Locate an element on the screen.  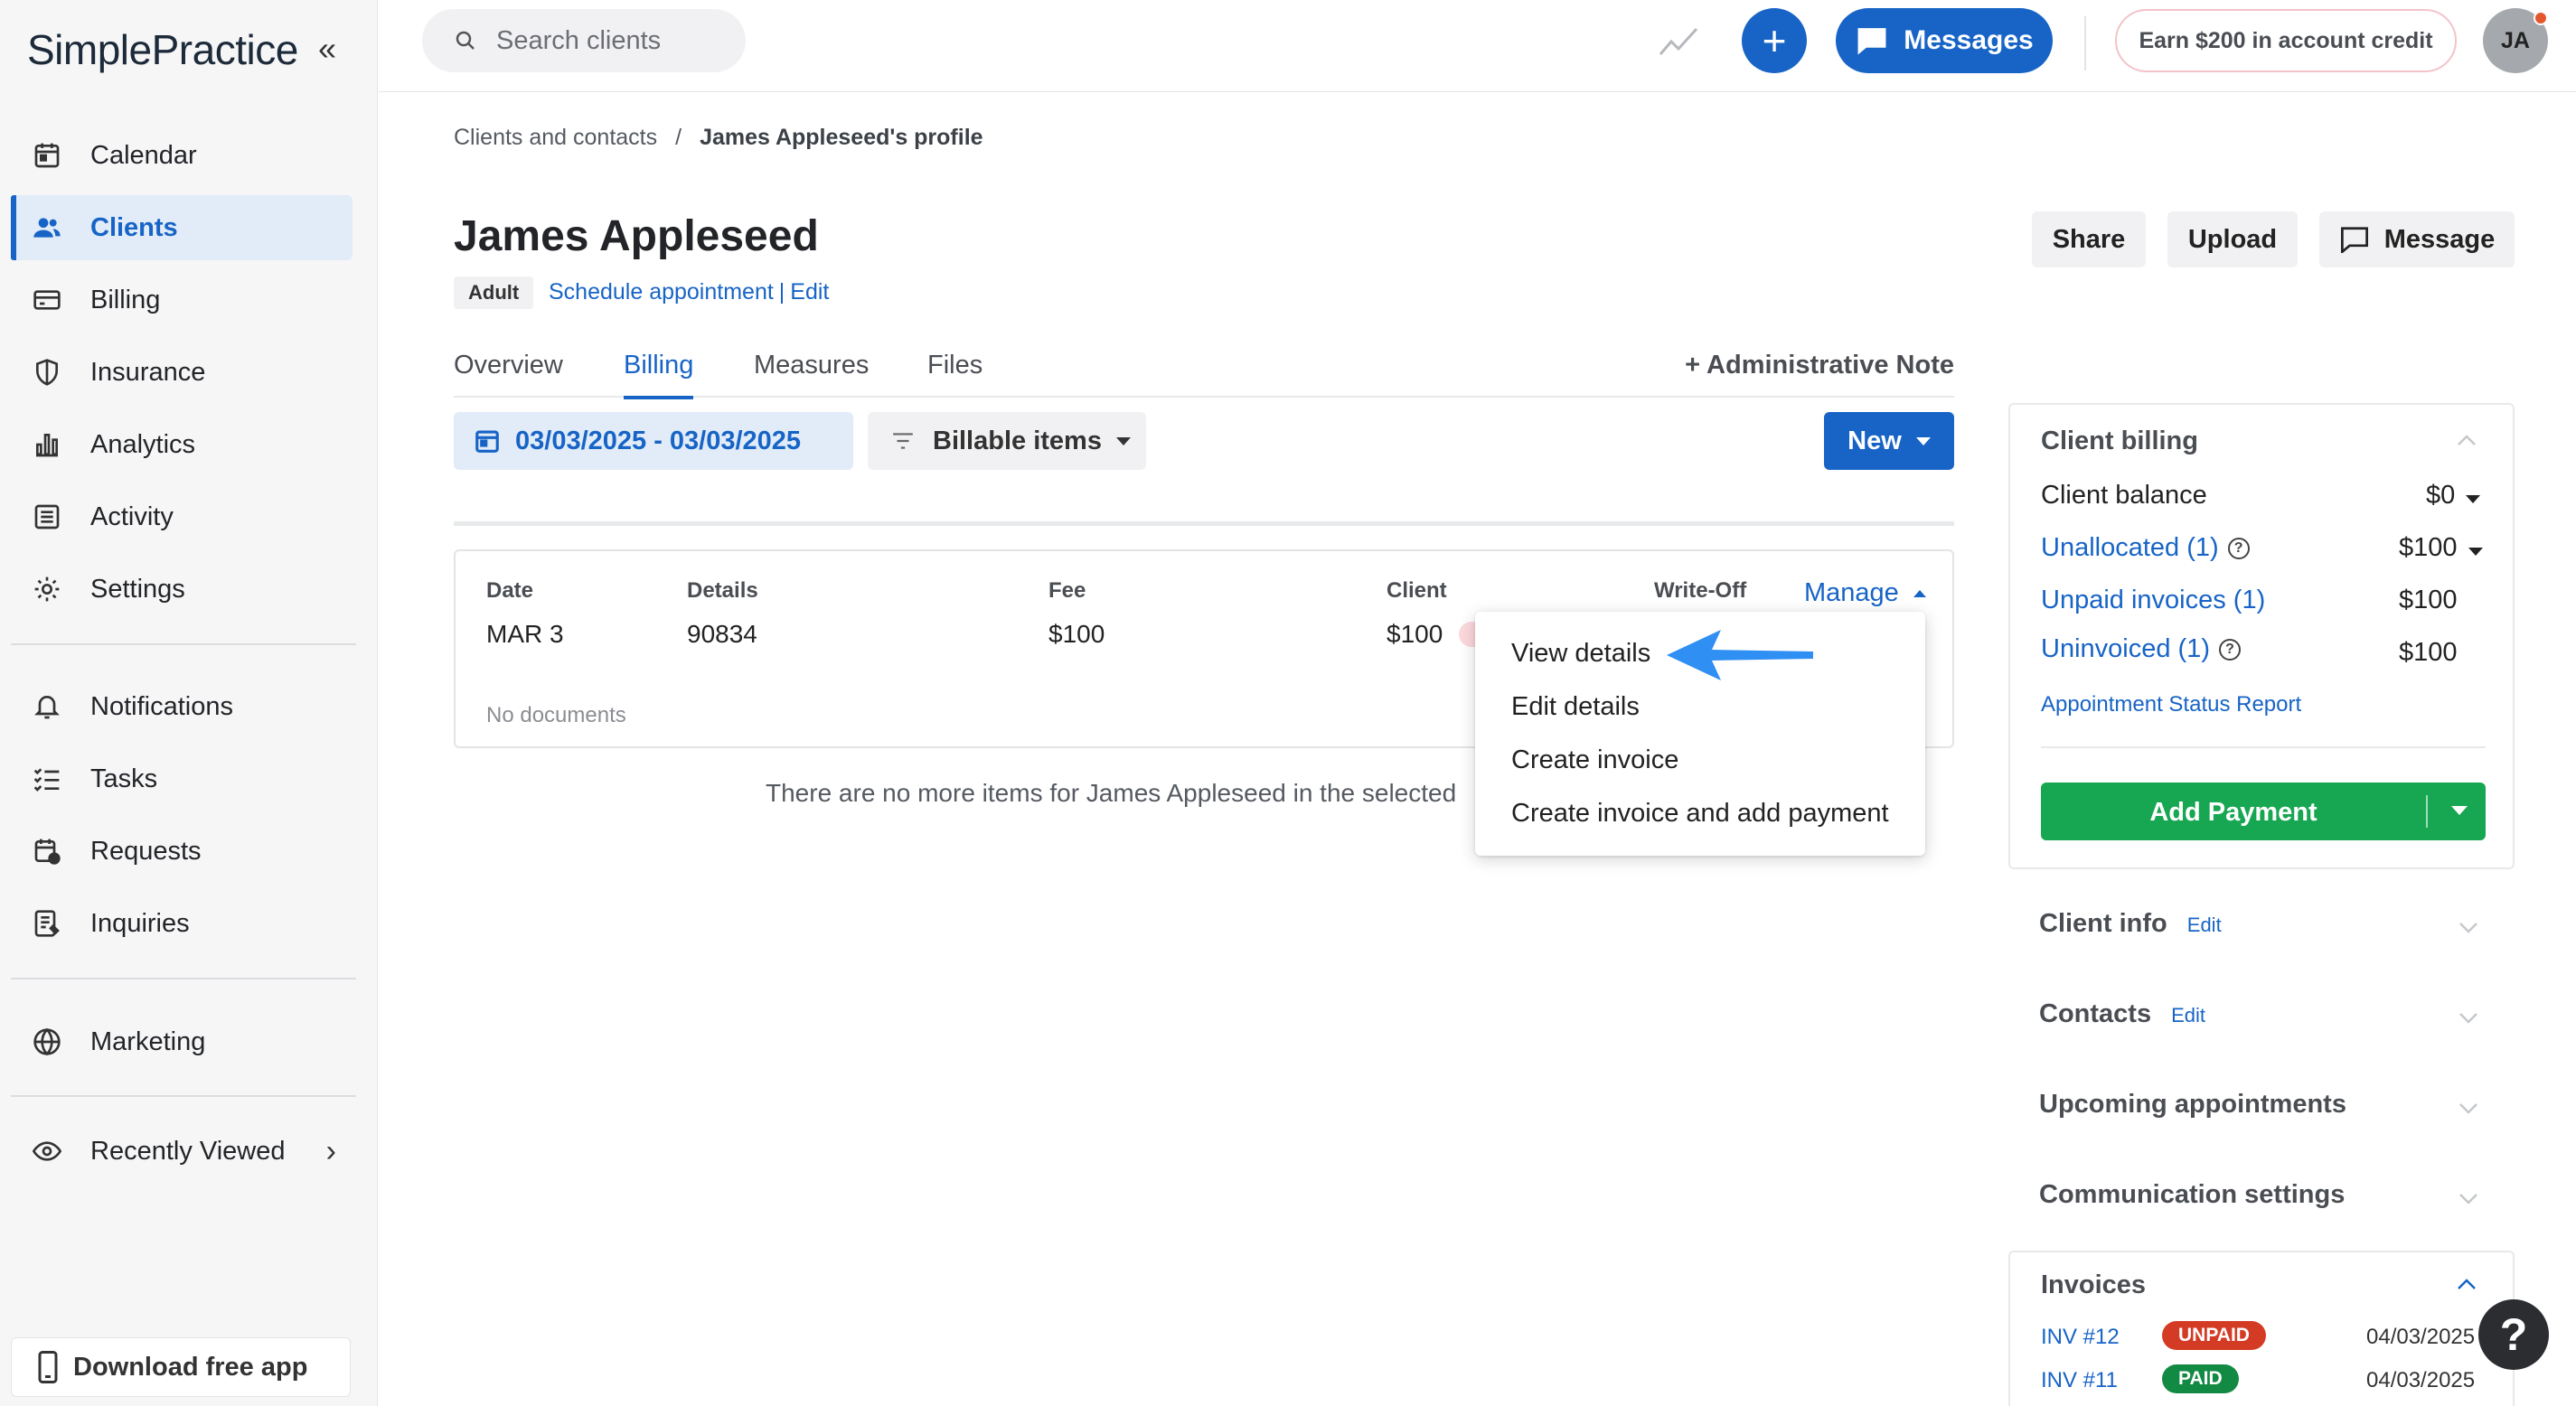
sidebar-item-inquiries: Inquiries is located at coordinates (182, 924).